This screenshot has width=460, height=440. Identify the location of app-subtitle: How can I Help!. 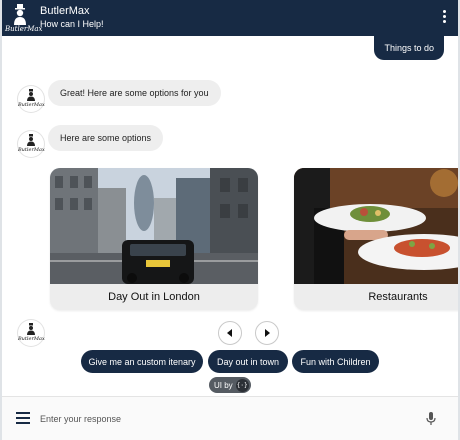
(72, 24).